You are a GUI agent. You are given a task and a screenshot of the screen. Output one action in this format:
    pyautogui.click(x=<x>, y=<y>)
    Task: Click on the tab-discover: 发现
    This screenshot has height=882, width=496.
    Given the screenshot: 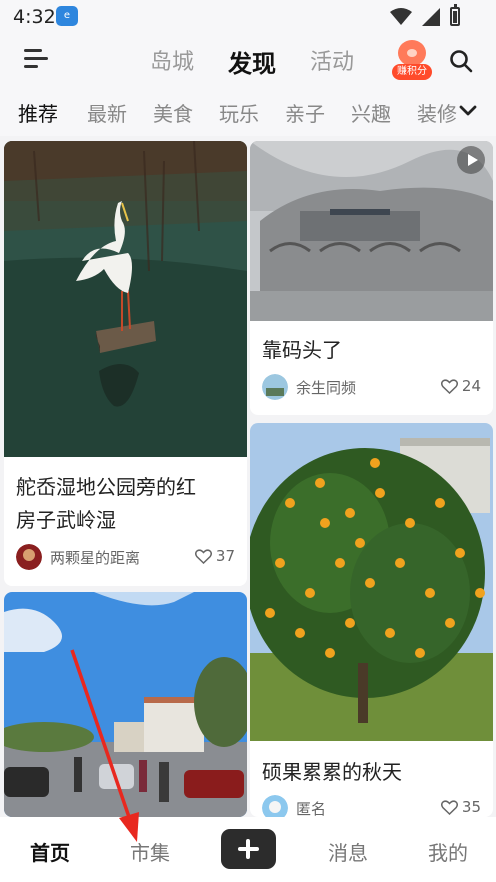 What is the action you would take?
    pyautogui.click(x=252, y=61)
    